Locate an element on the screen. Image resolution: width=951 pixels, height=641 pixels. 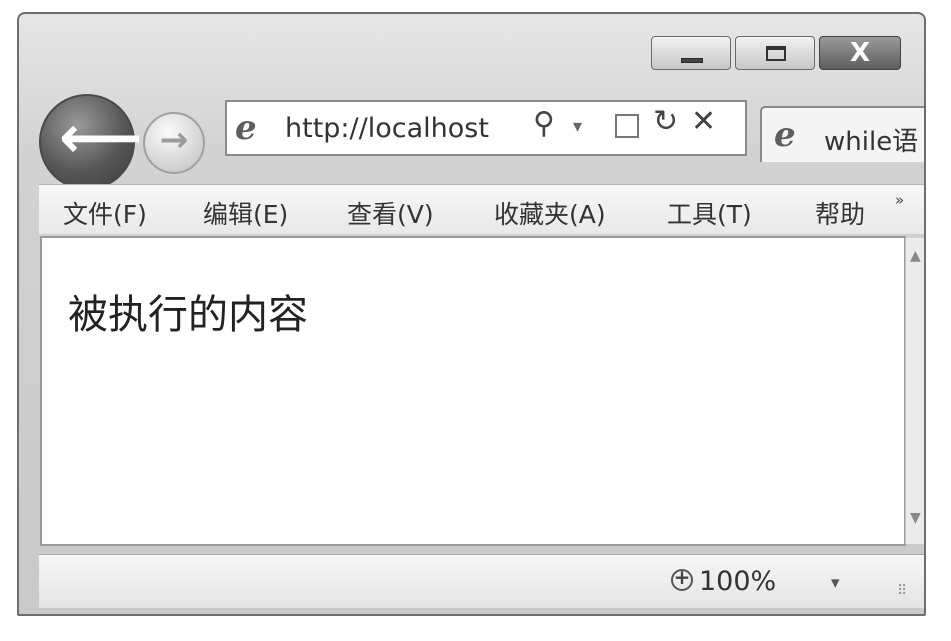
maximize-button is located at coordinates (775, 53).